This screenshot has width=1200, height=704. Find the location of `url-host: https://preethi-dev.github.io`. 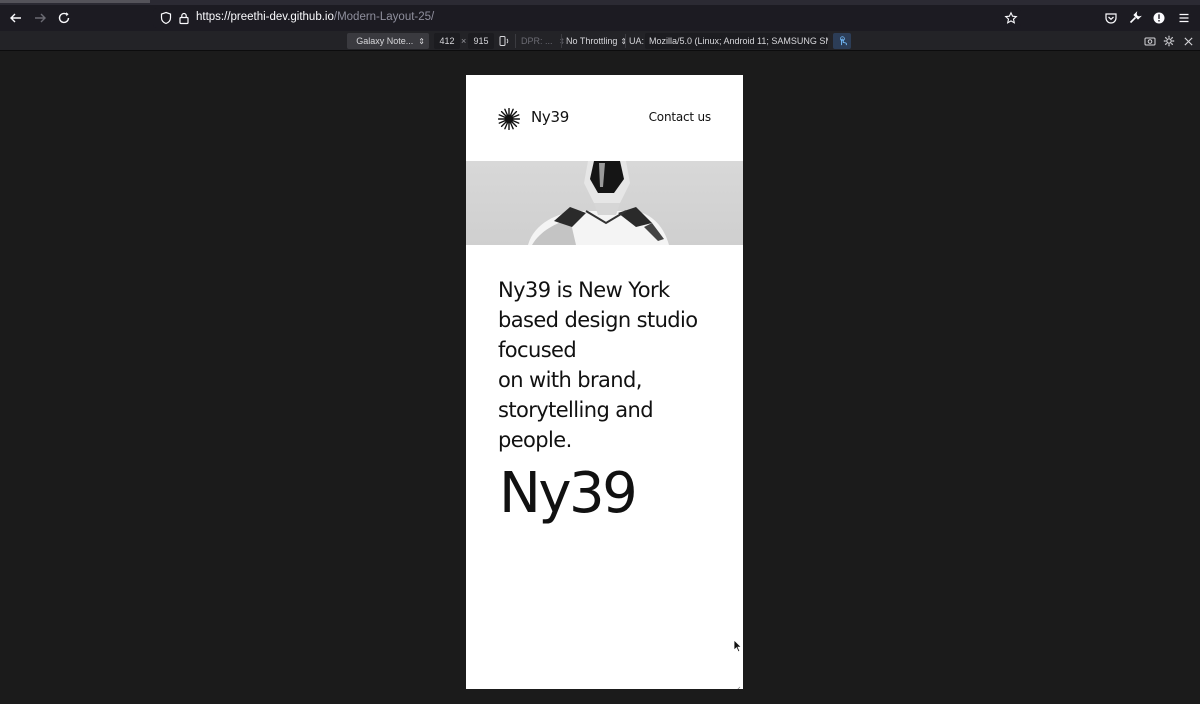

url-host: https://preethi-dev.github.io is located at coordinates (265, 17).